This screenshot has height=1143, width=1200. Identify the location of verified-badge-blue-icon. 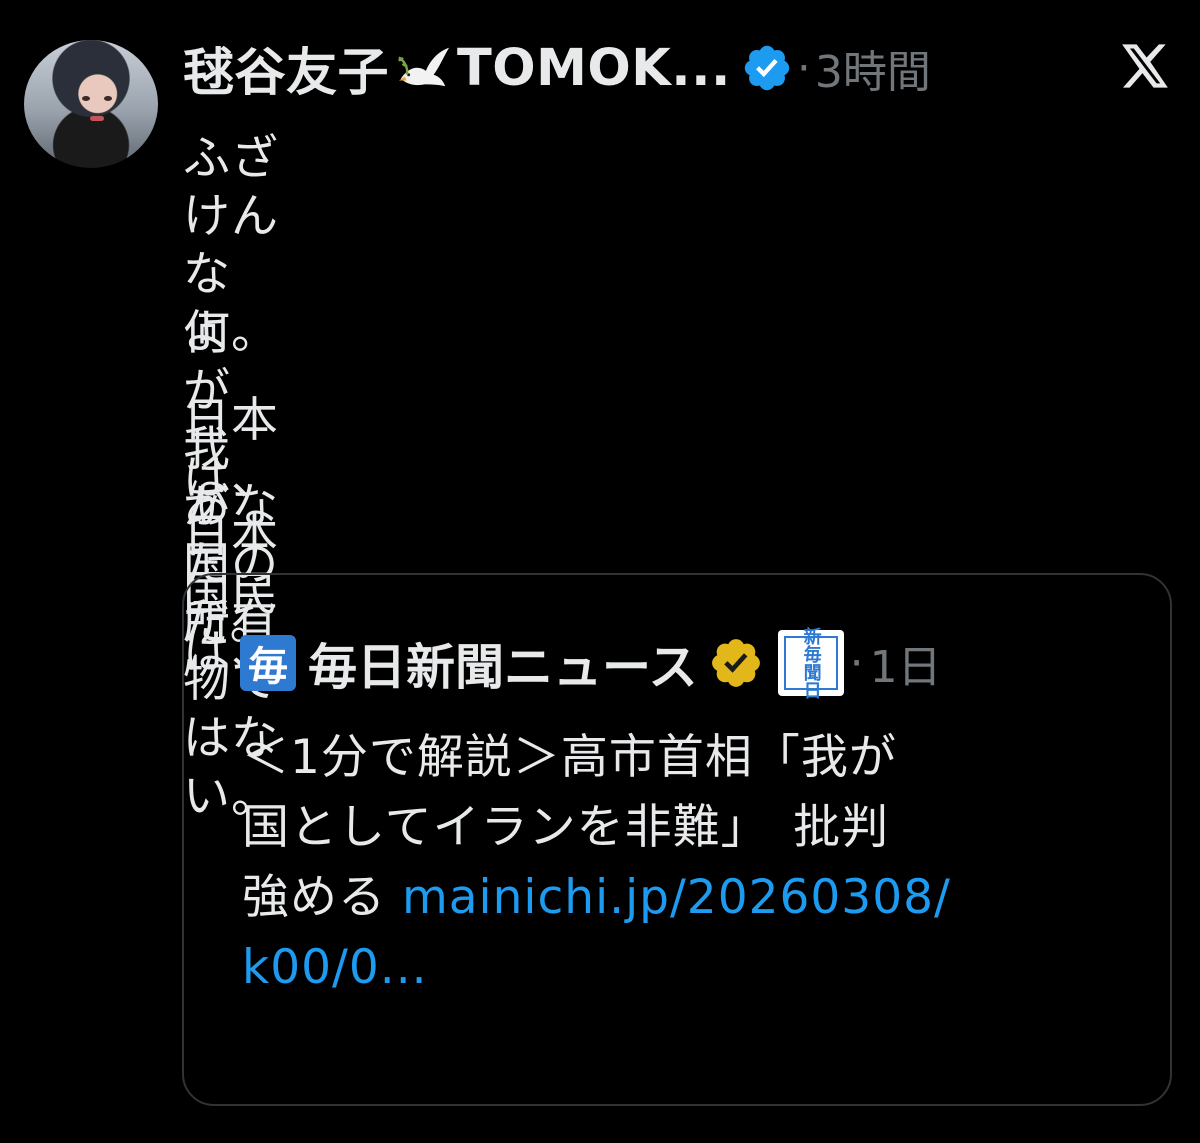
(767, 68).